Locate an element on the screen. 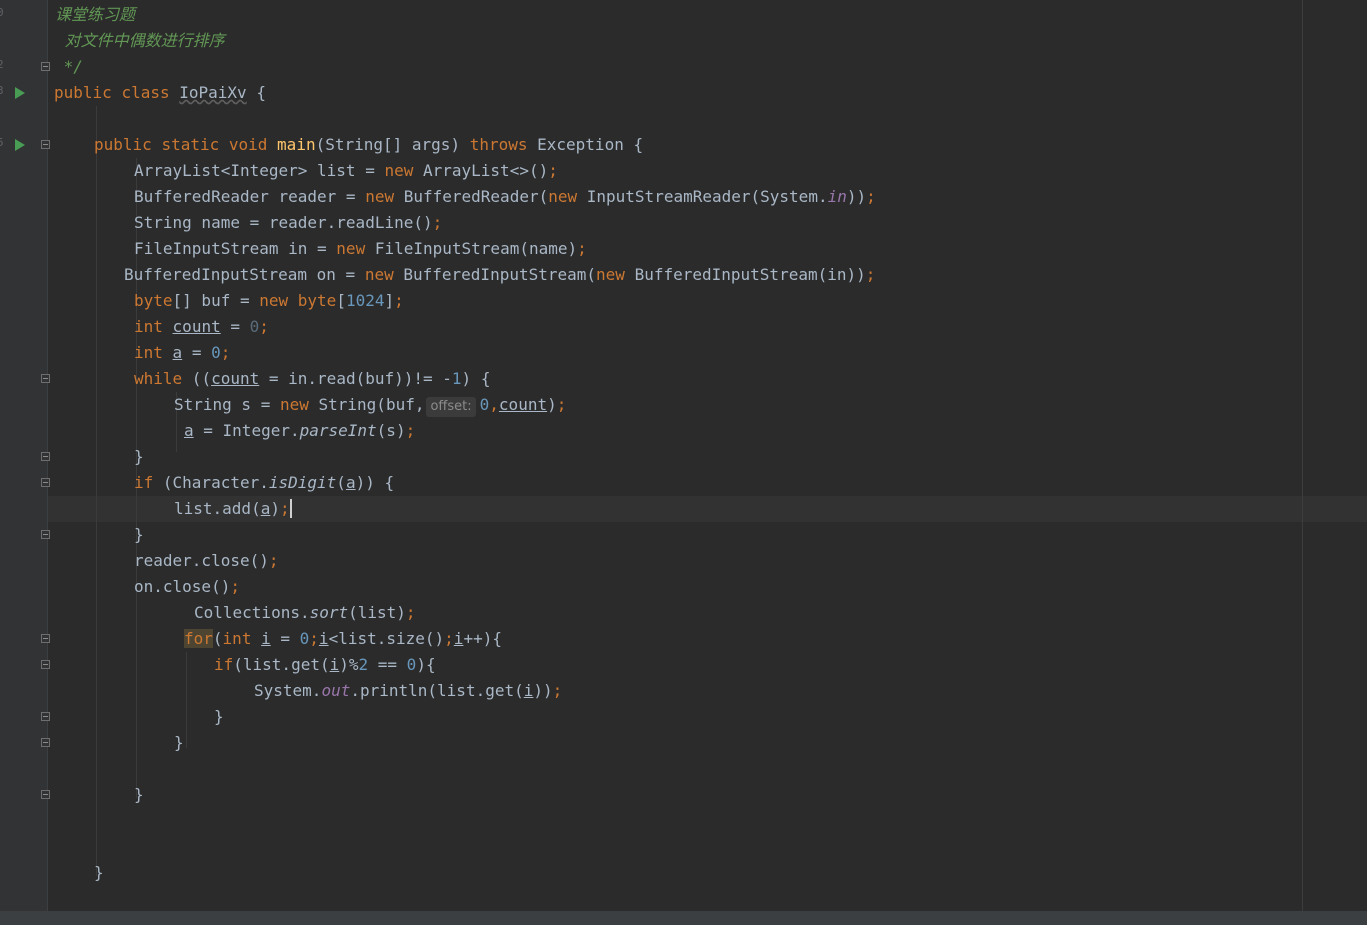  parameter-hint-offset: offset: is located at coordinates (451, 407).